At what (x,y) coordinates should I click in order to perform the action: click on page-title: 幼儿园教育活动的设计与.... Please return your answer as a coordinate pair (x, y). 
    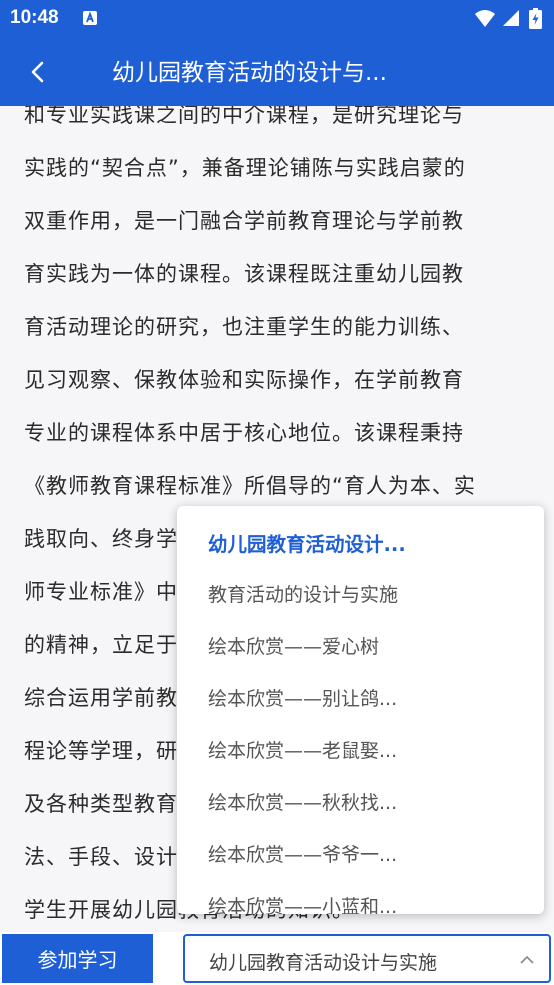
    Looking at the image, I should click on (249, 73).